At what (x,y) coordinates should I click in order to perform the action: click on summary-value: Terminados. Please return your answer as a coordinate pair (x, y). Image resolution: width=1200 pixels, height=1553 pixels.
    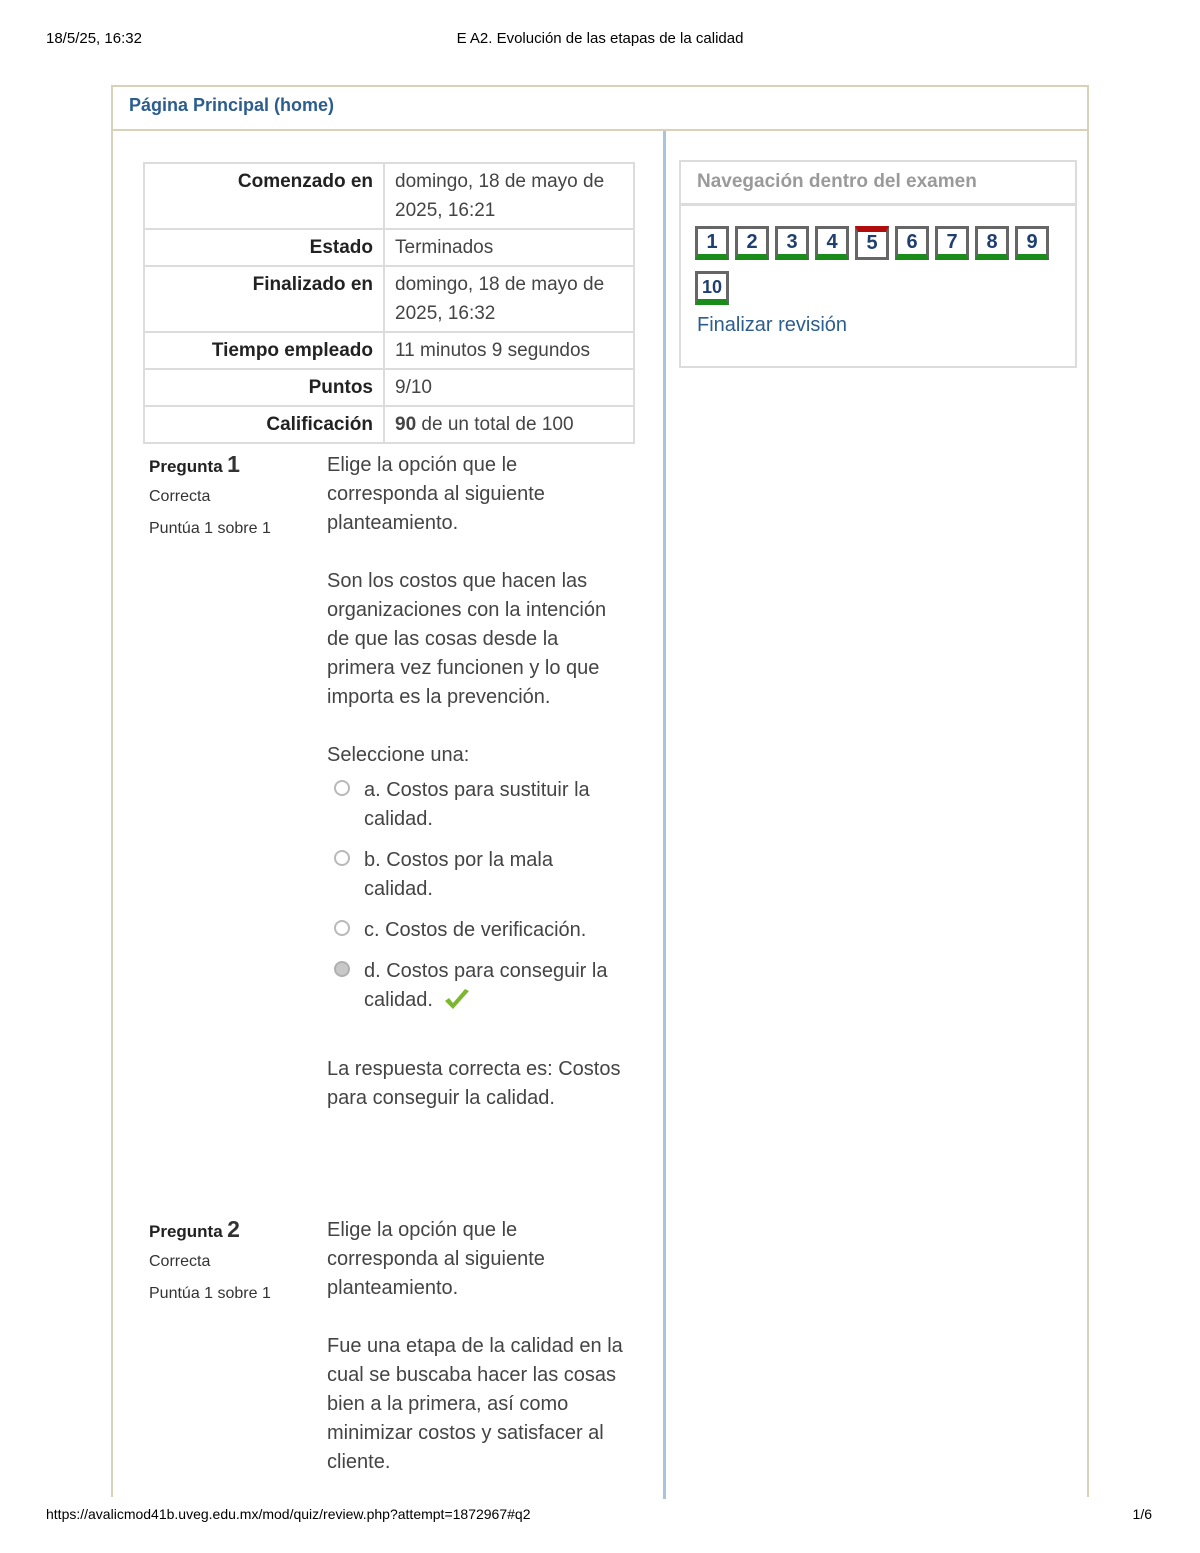
    Looking at the image, I should click on (509, 247).